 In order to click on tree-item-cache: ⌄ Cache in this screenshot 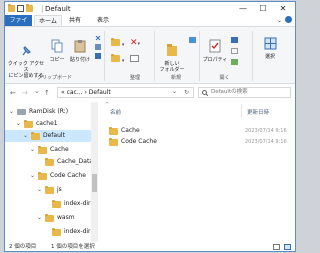, I will do `click(48, 150)`.